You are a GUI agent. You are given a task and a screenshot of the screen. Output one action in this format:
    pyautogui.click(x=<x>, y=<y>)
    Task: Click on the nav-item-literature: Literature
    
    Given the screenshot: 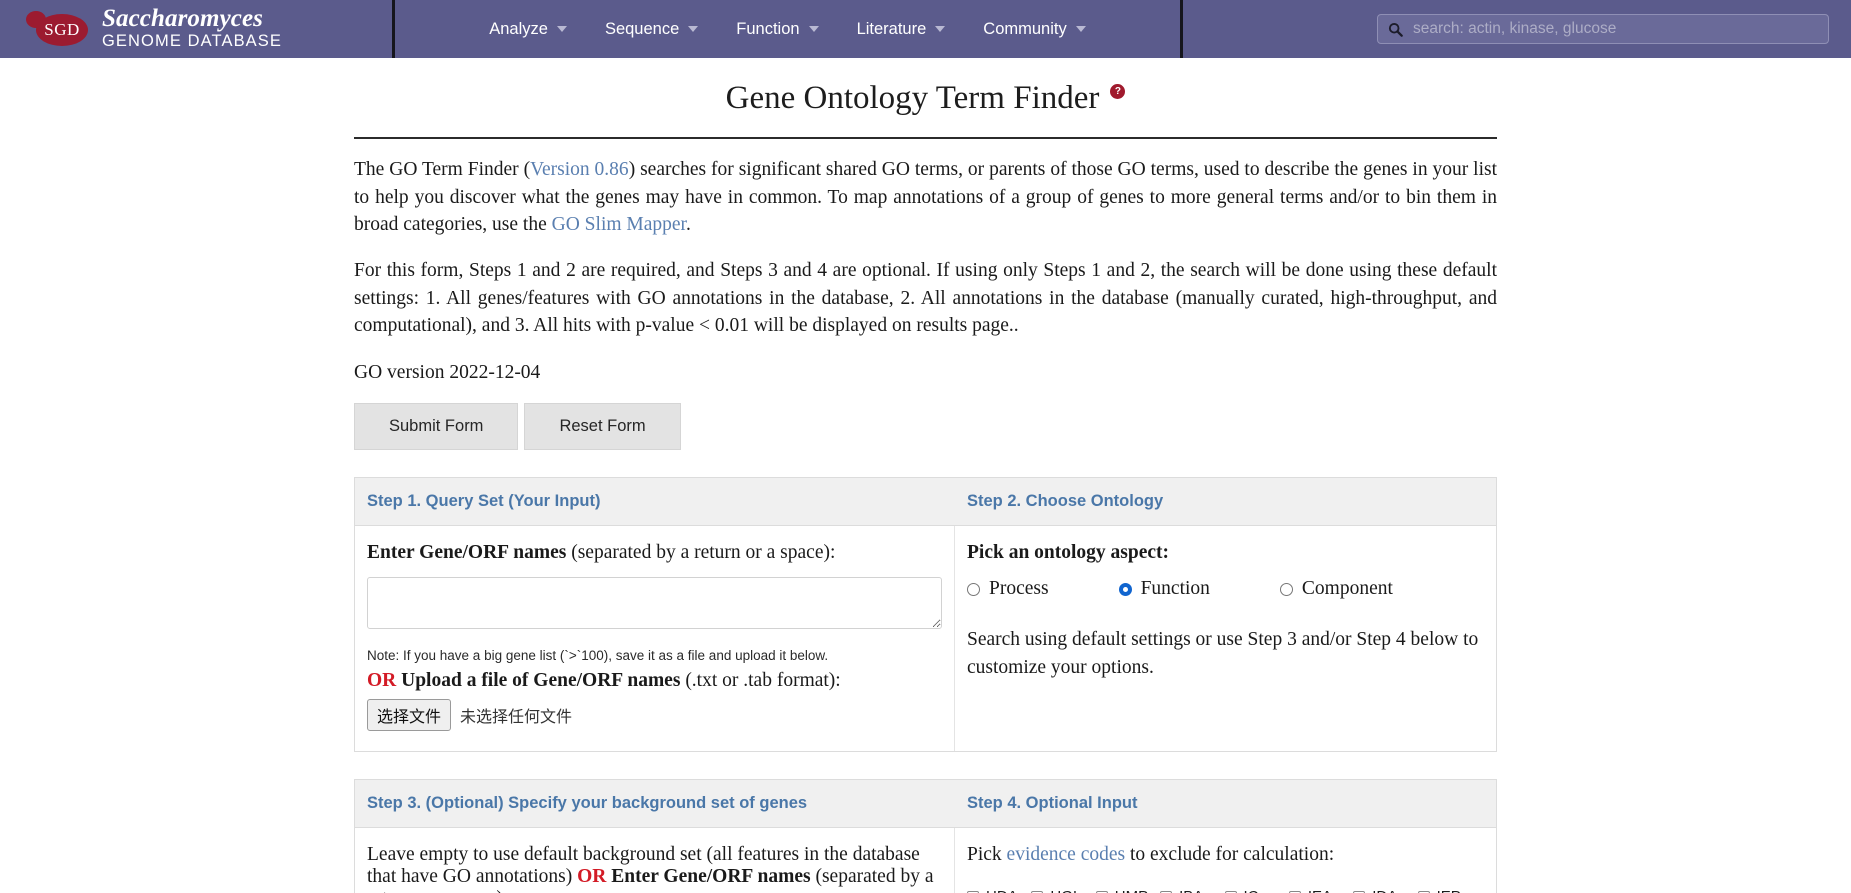 What is the action you would take?
    pyautogui.click(x=901, y=29)
    